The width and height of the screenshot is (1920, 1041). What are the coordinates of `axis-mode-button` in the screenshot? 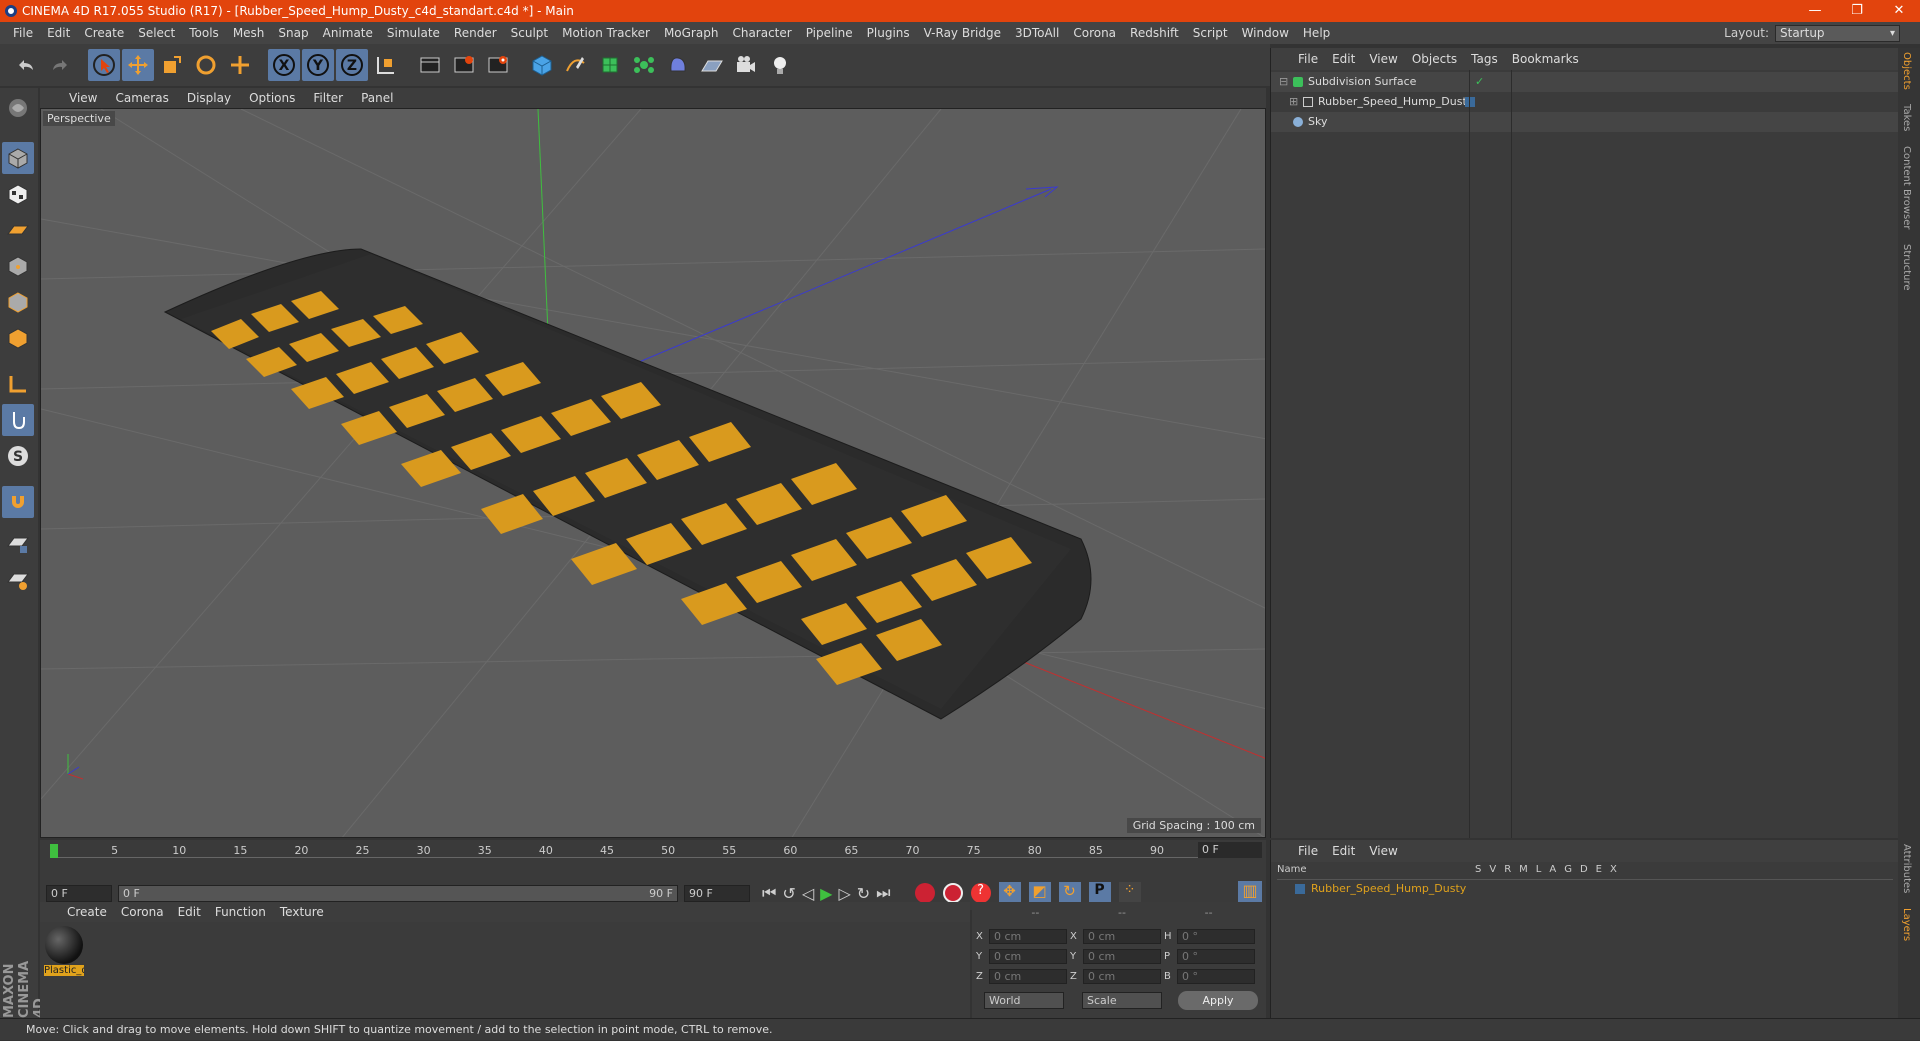 It's located at (18, 384).